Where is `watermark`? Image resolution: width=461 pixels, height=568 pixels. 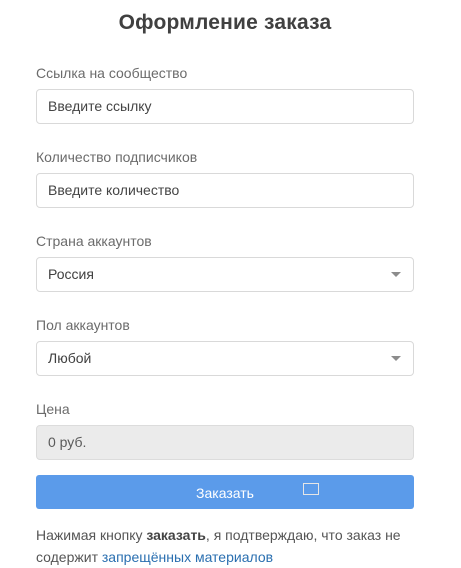 watermark is located at coordinates (312, 489).